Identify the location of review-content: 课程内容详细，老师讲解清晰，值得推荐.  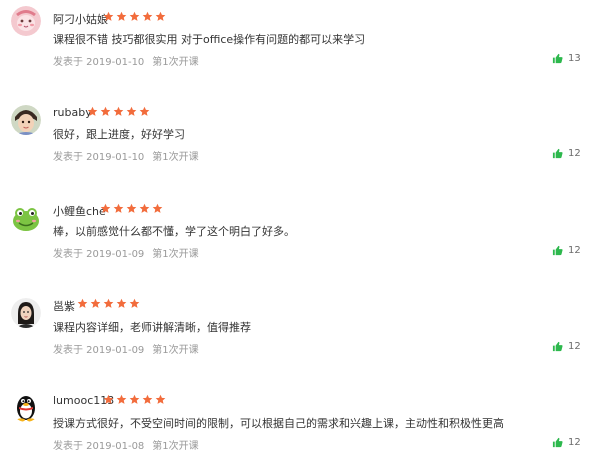
(152, 327).